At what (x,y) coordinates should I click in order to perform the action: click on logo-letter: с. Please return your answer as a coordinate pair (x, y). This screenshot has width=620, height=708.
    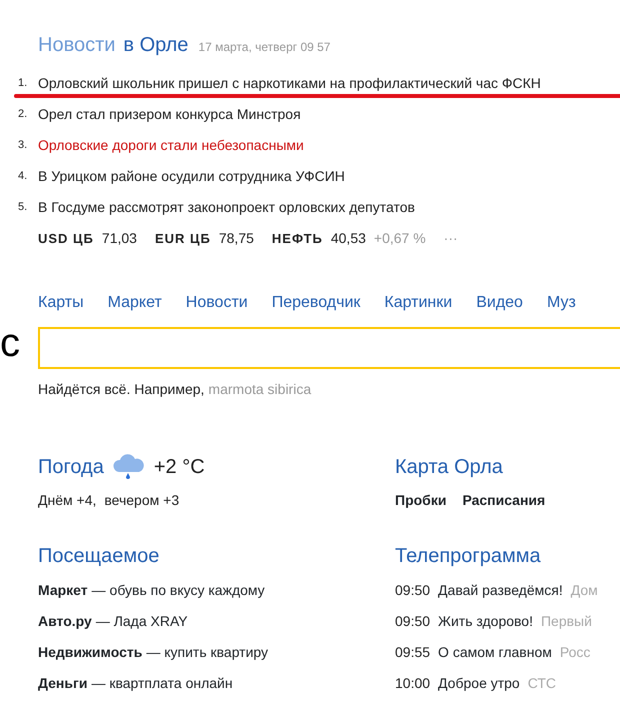
    Looking at the image, I should click on (10, 343).